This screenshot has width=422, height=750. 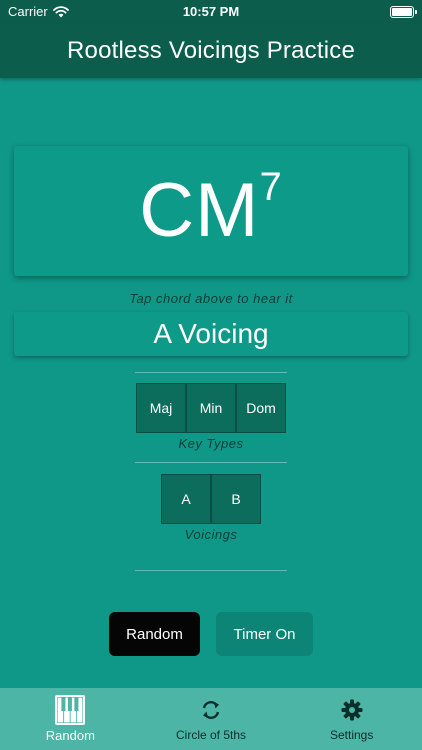 I want to click on divider-middle, so click(x=211, y=462).